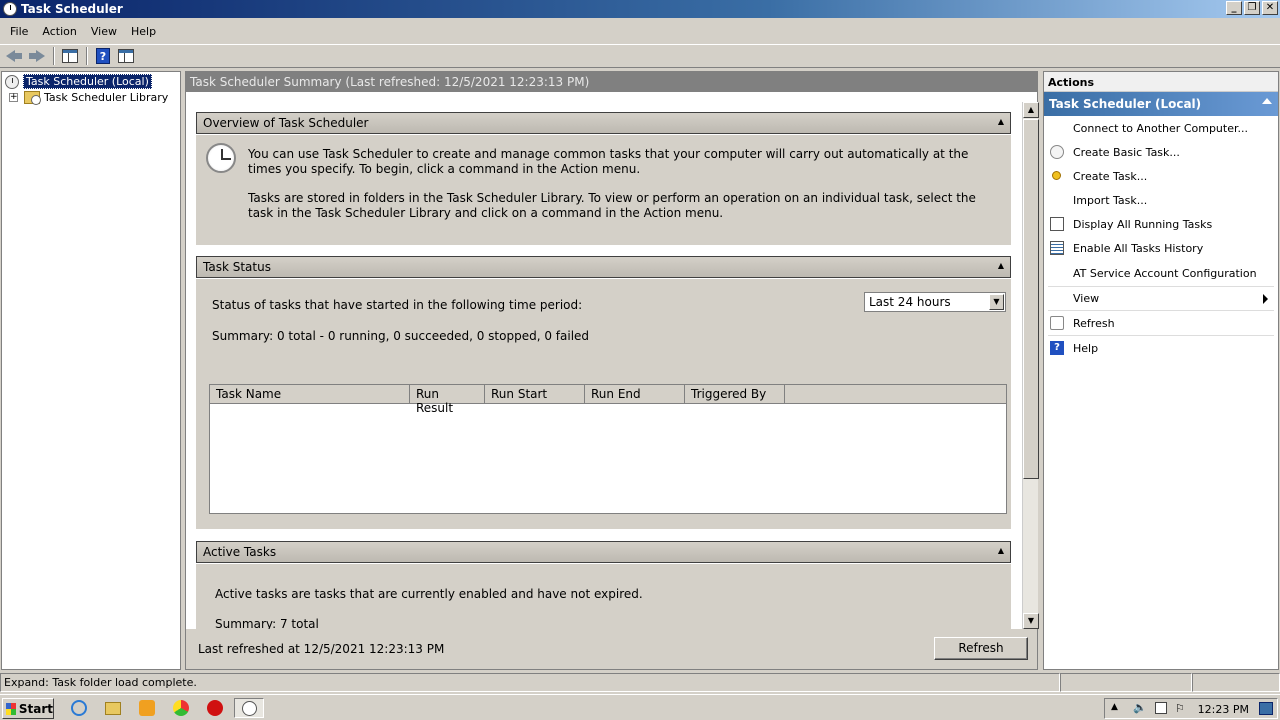 This screenshot has height=720, width=1280. I want to click on start-button: Start, so click(28, 708).